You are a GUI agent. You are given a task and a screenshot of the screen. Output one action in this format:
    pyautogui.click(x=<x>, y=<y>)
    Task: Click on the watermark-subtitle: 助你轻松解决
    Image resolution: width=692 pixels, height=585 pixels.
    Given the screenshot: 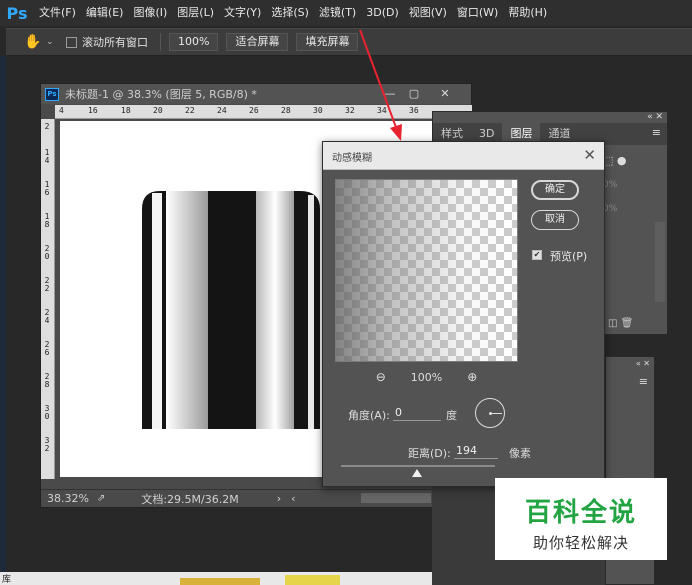 What is the action you would take?
    pyautogui.click(x=580, y=543)
    